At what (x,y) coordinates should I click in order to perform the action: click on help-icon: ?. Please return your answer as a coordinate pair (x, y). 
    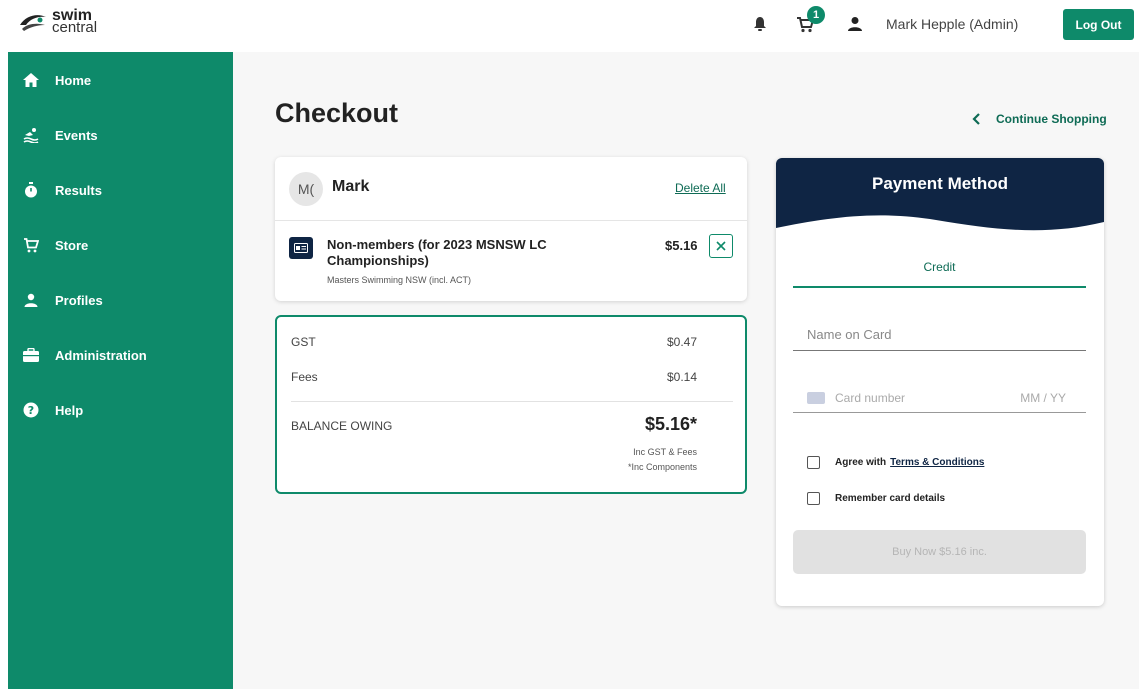
    Looking at the image, I should click on (31, 410).